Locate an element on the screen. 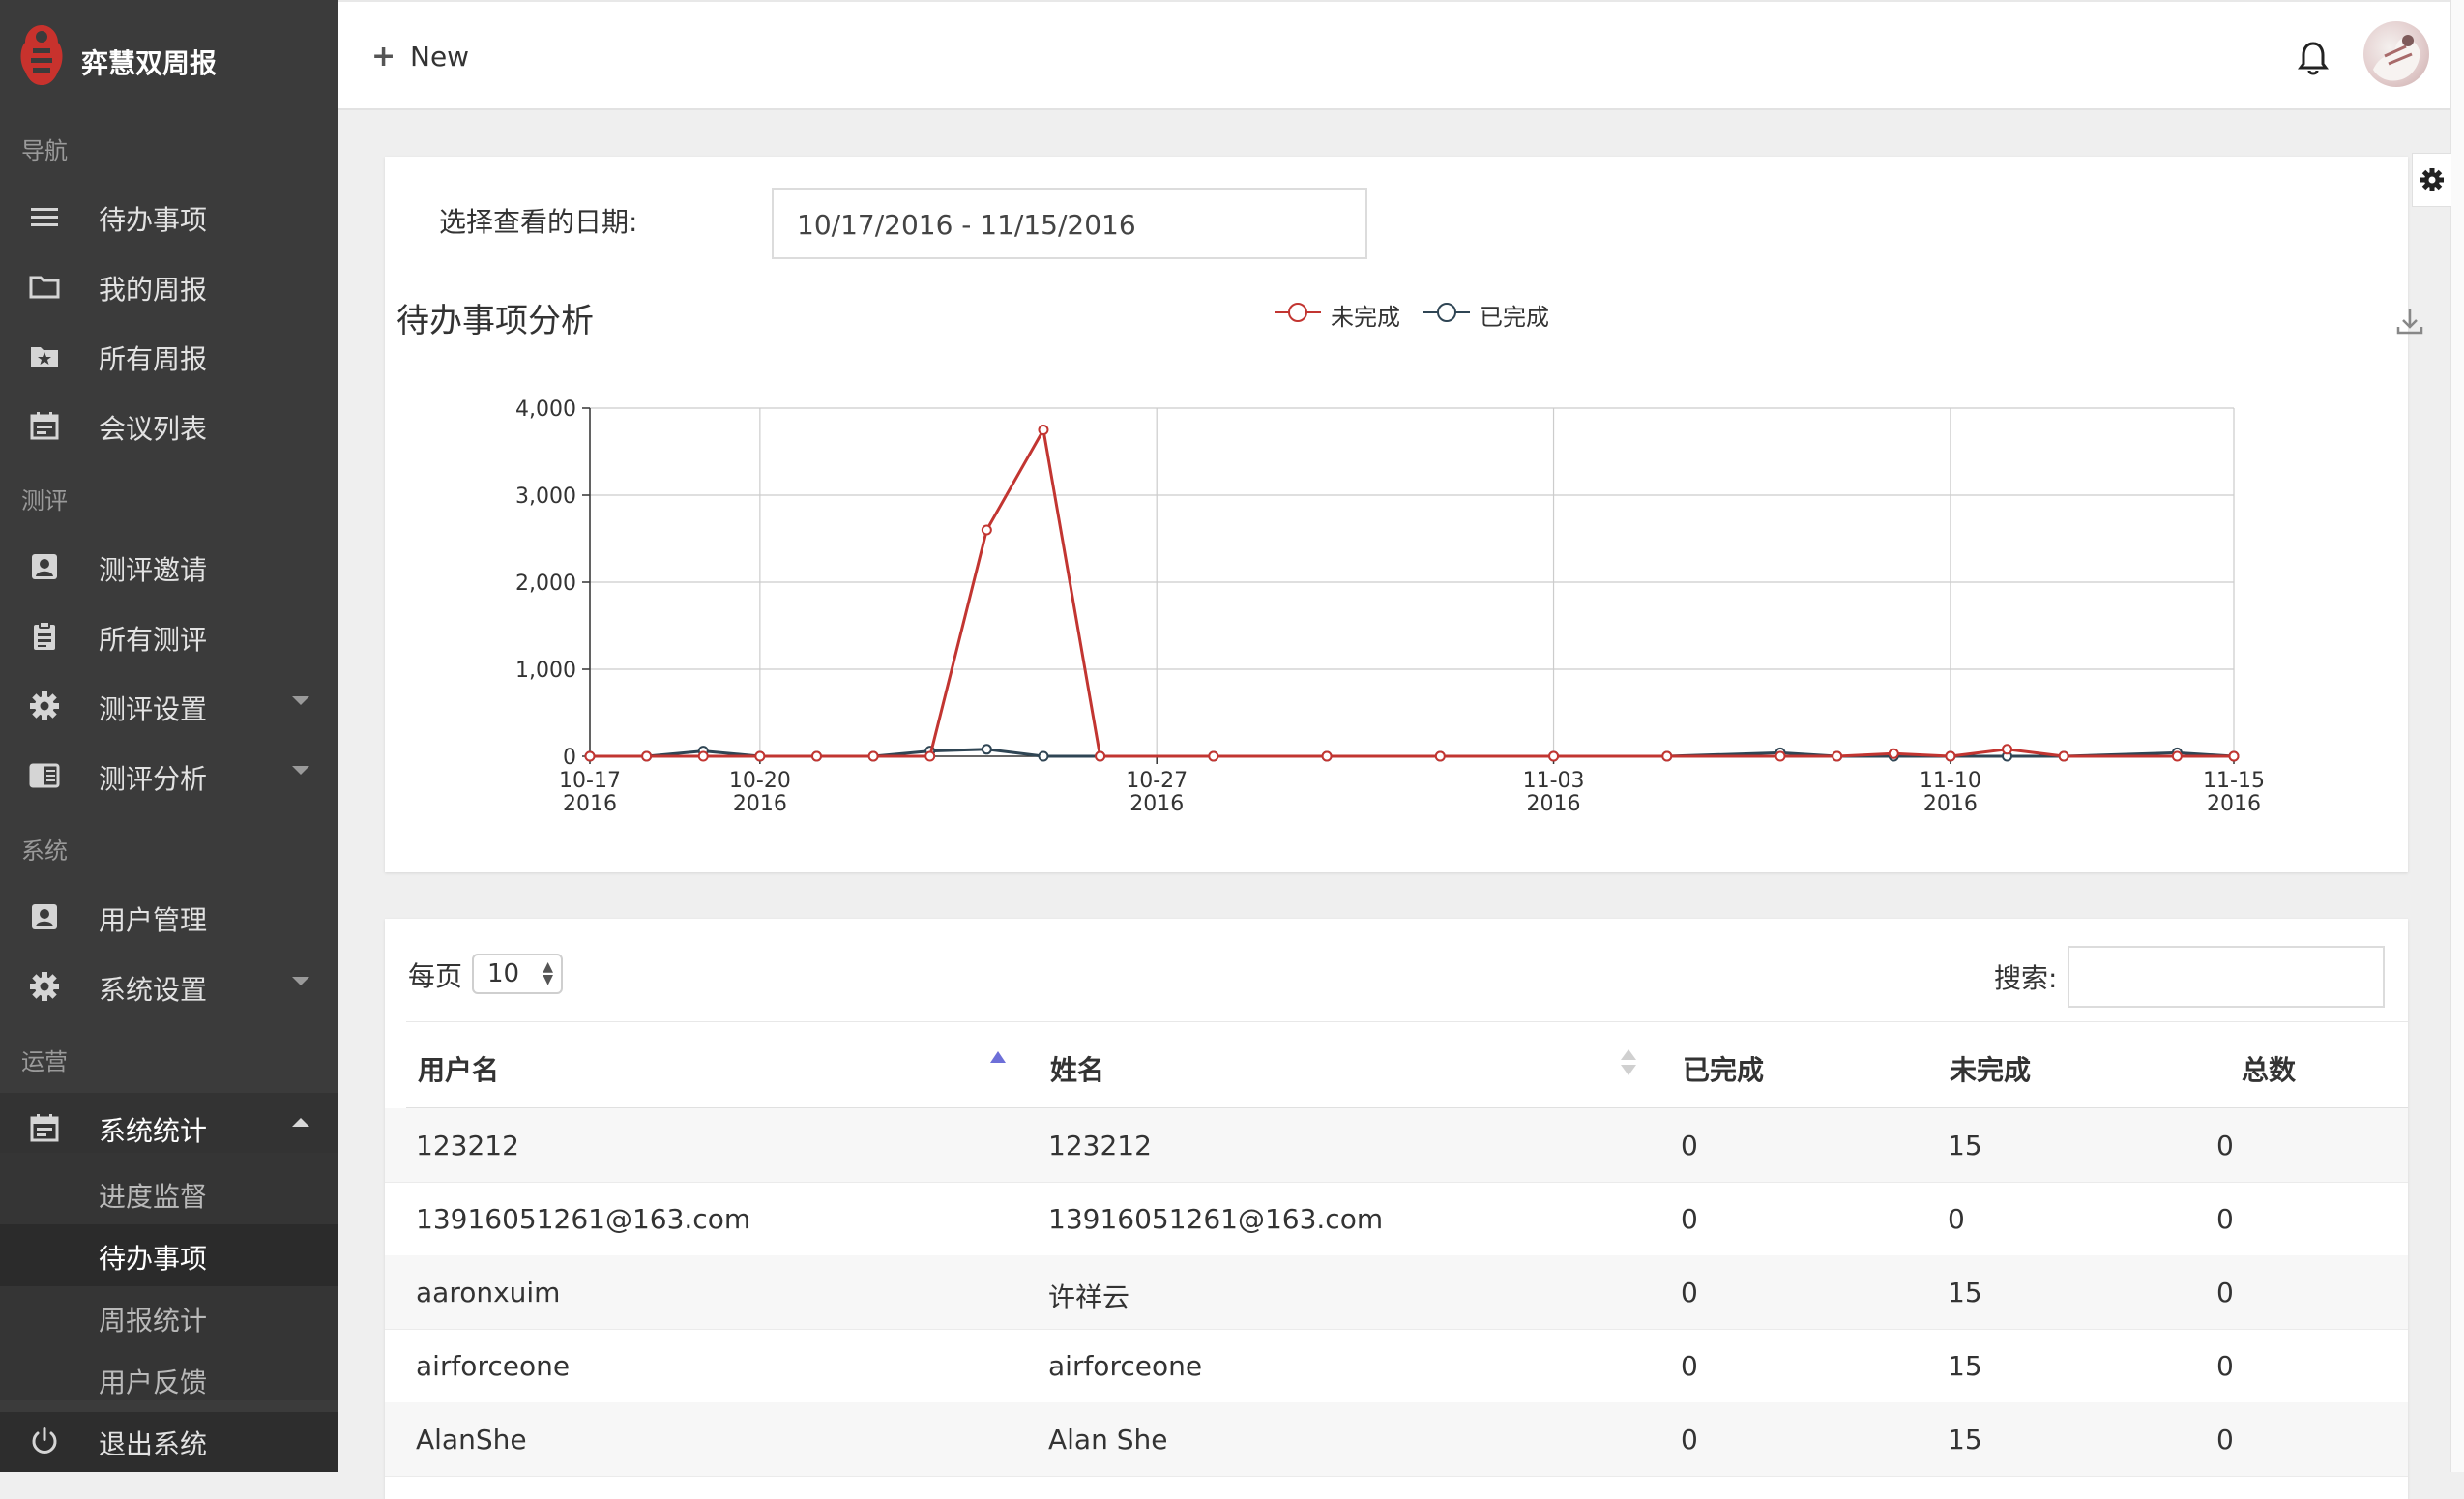  cell-username: aaronxuim is located at coordinates (489, 1292).